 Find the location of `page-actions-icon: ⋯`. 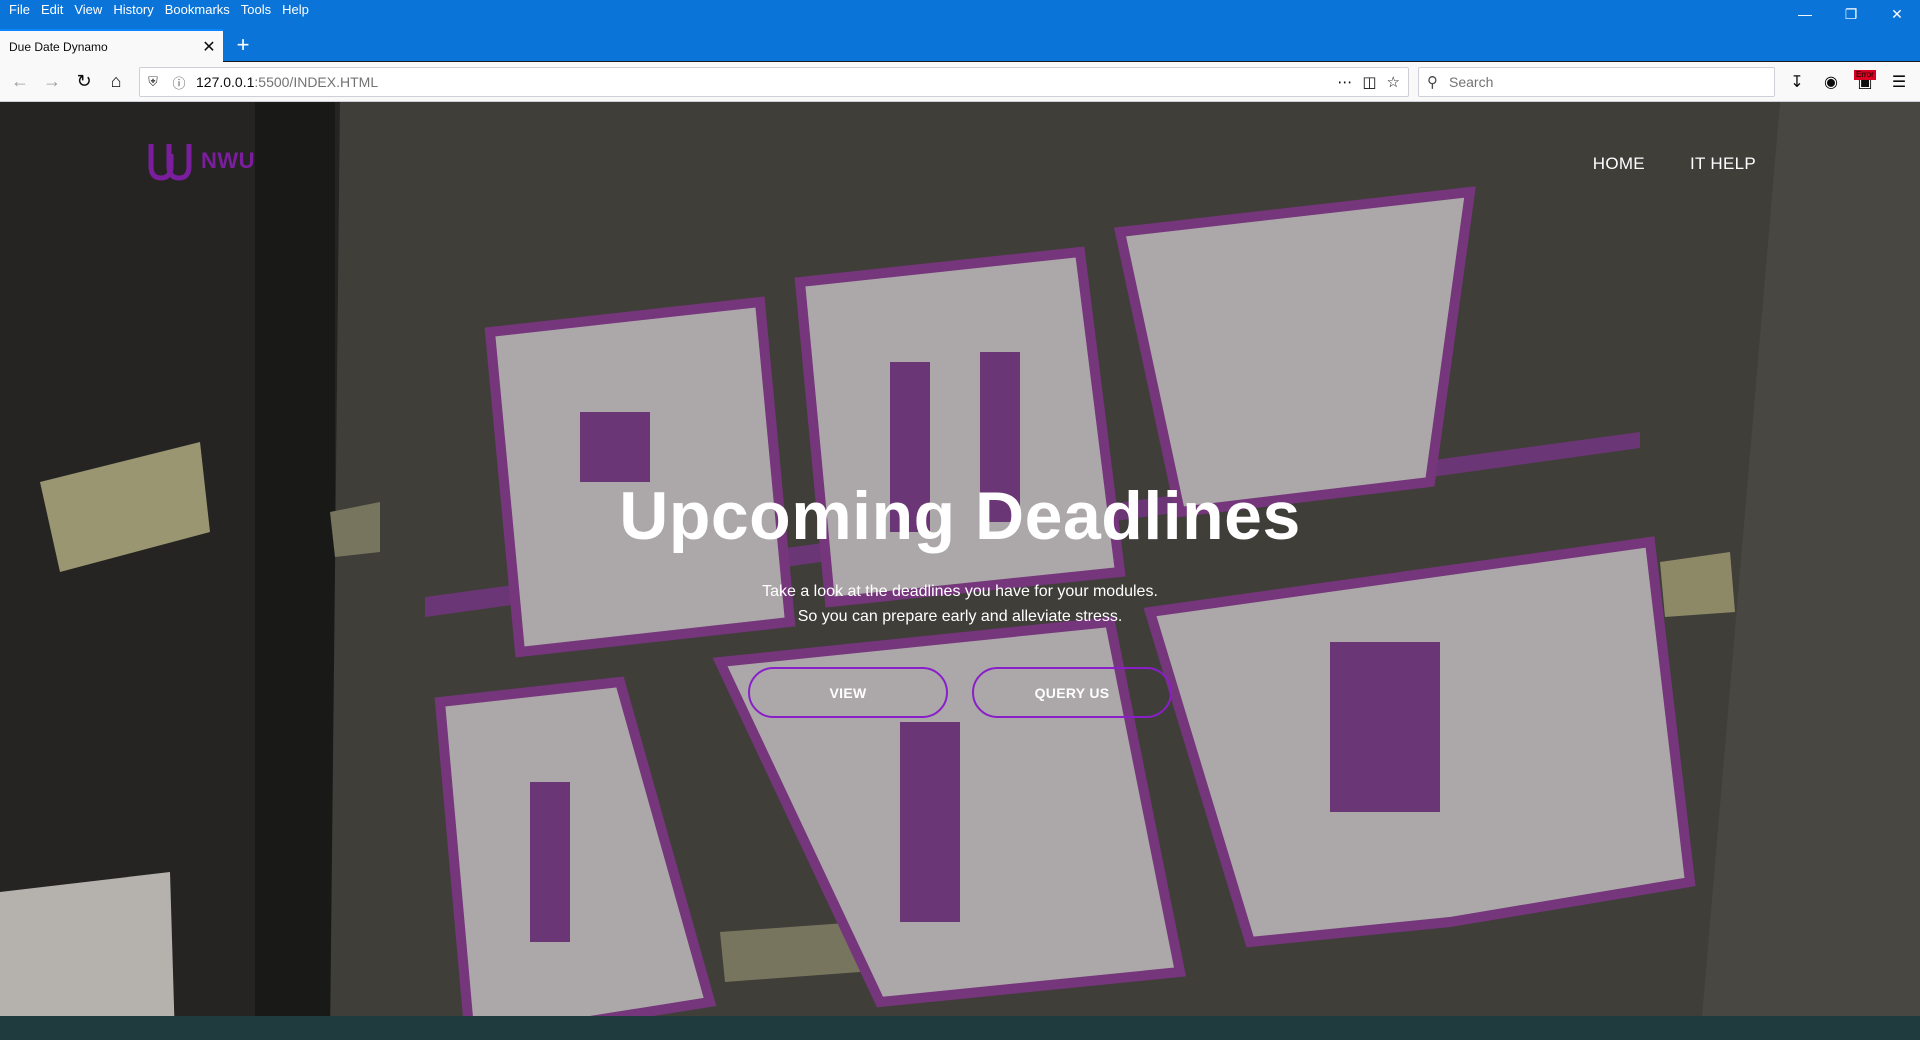

page-actions-icon: ⋯ is located at coordinates (1344, 82).